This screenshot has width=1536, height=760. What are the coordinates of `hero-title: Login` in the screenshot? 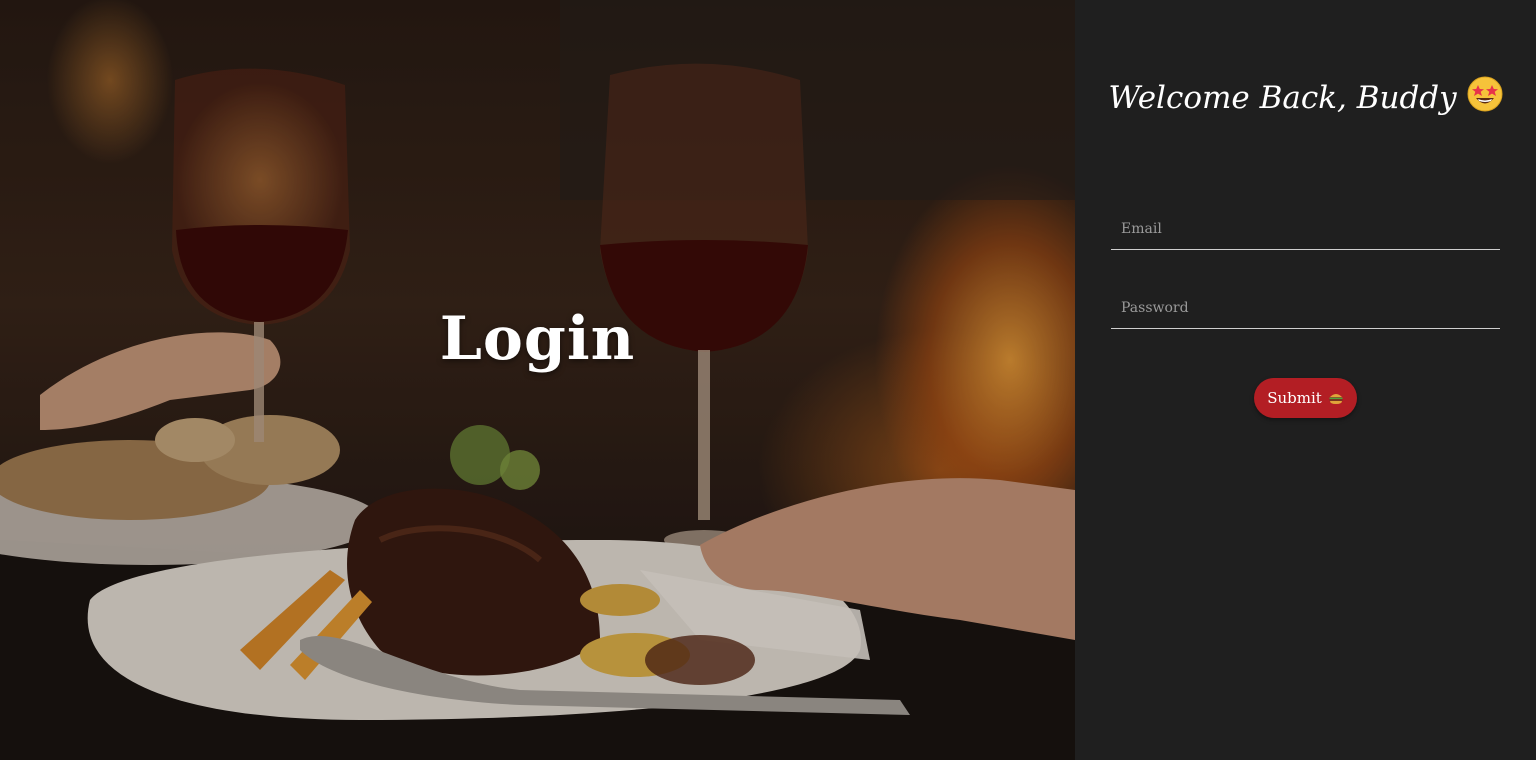 It's located at (537, 339).